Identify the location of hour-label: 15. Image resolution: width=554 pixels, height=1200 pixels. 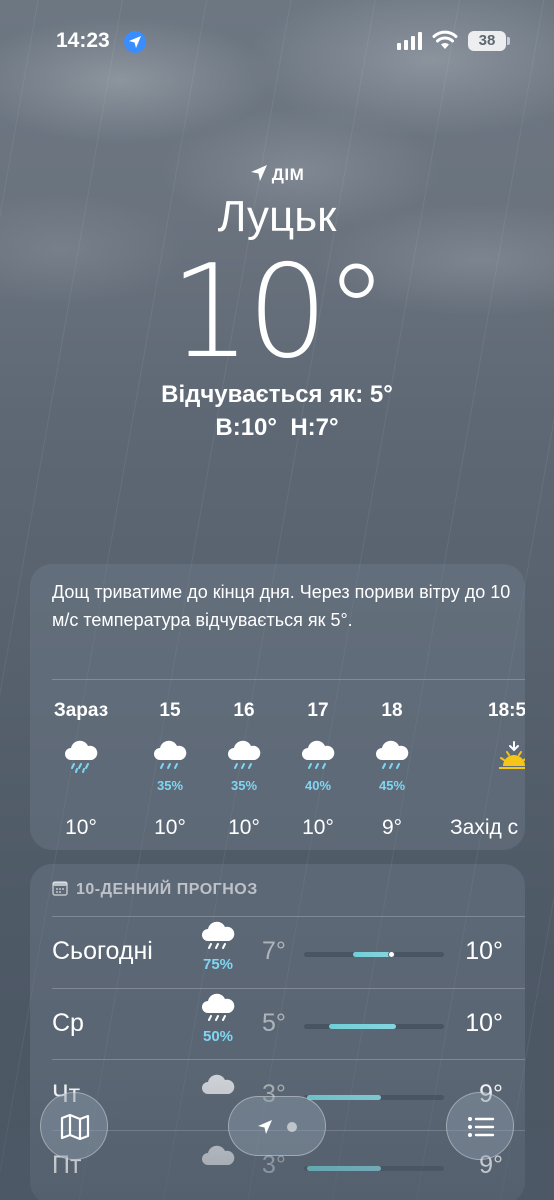
(170, 710).